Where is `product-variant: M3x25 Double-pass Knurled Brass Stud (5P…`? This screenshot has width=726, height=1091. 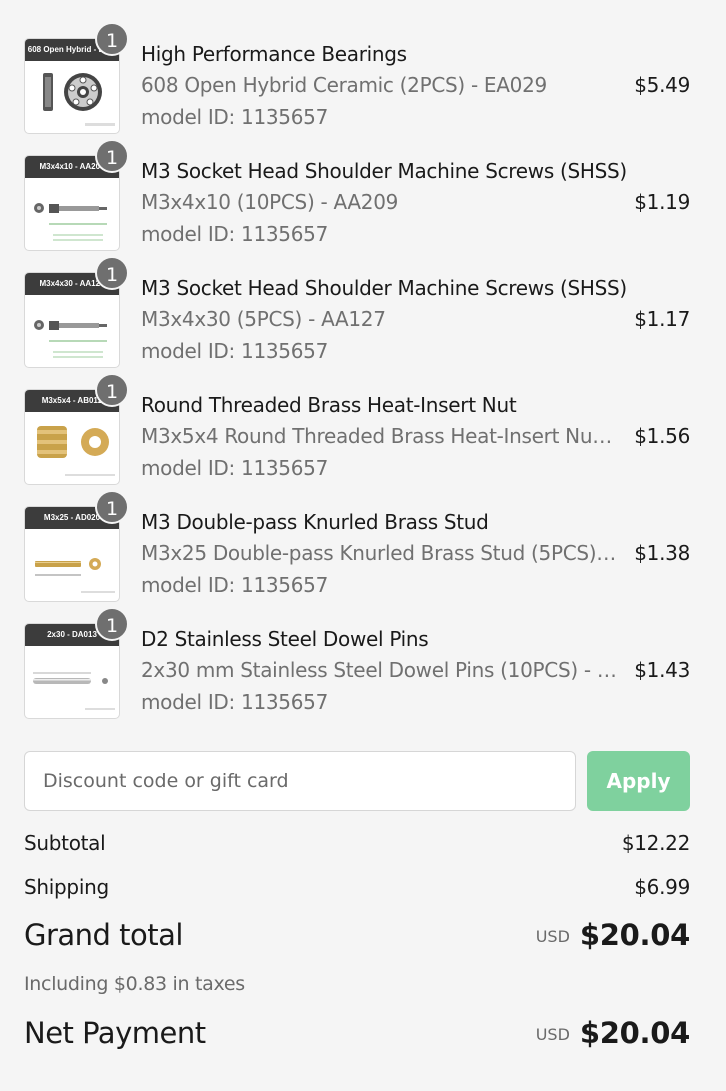 product-variant: M3x25 Double-pass Knurled Brass Stud (5P… is located at coordinates (379, 553).